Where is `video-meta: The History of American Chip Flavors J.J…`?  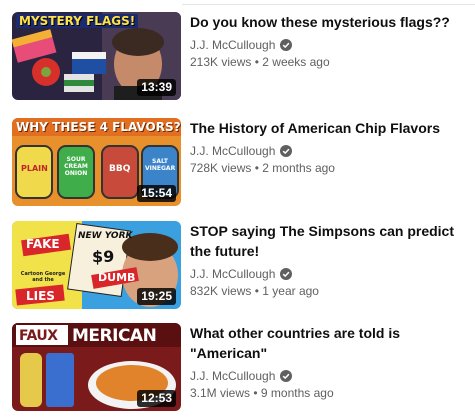 video-meta: The History of American Chip Flavors J.J… is located at coordinates (330, 147).